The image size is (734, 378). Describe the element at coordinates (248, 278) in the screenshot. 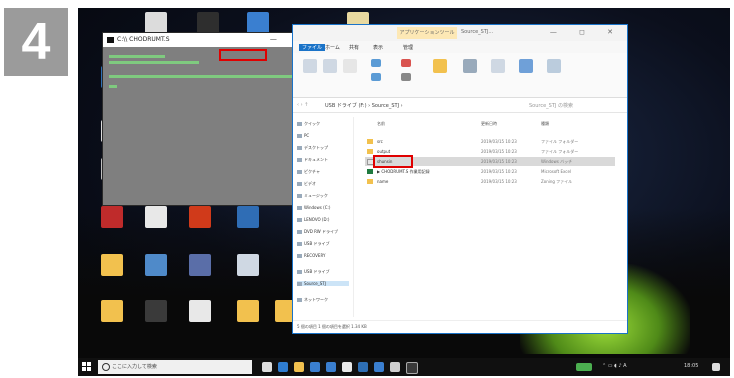

I see `desktop-icon-recycle-bin` at that location.